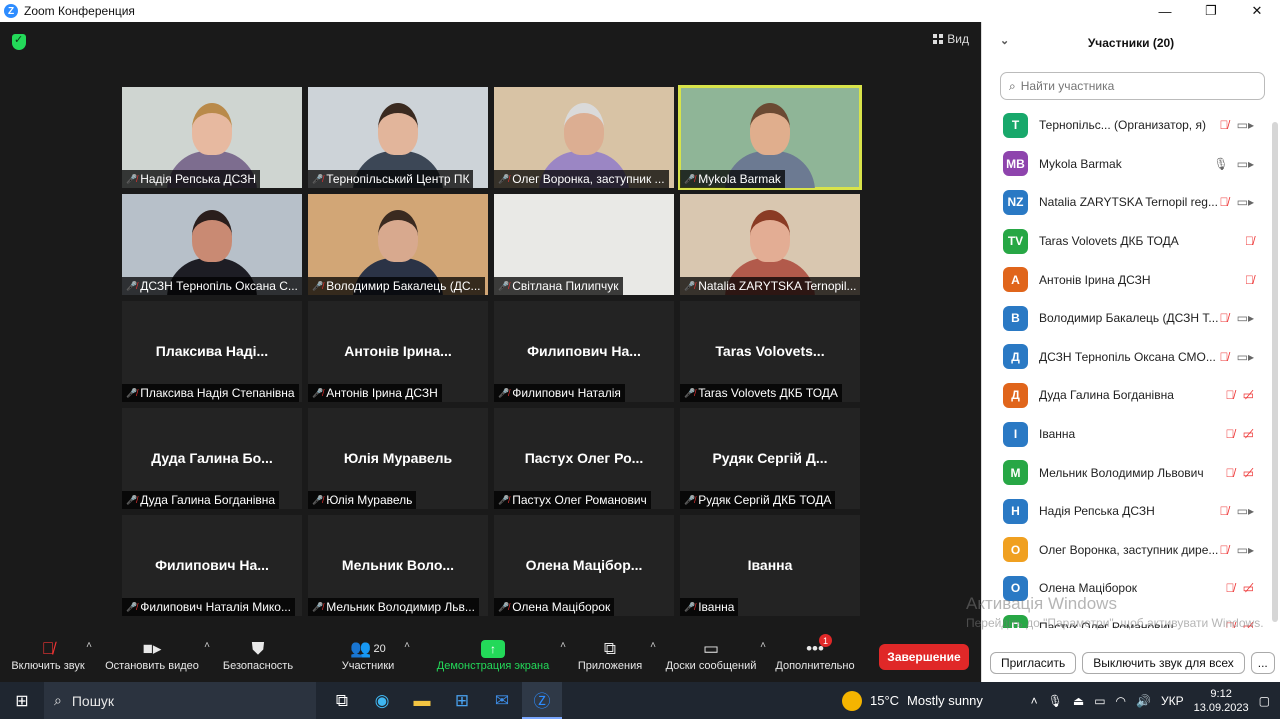 The image size is (1280, 719). Describe the element at coordinates (1034, 701) in the screenshot. I see `tray-chevron-icon: ˄` at that location.